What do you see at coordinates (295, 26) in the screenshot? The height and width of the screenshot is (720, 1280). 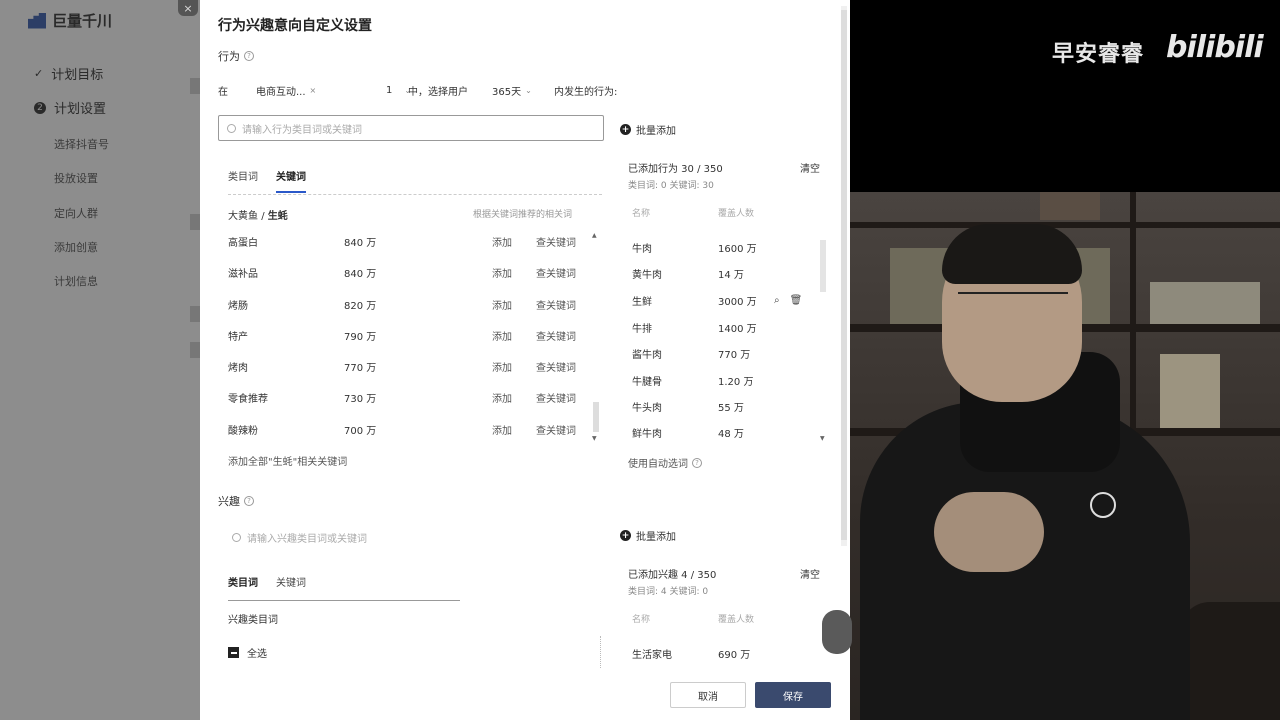 I see `modal-title: 行为兴趣意向自定义设置` at bounding box center [295, 26].